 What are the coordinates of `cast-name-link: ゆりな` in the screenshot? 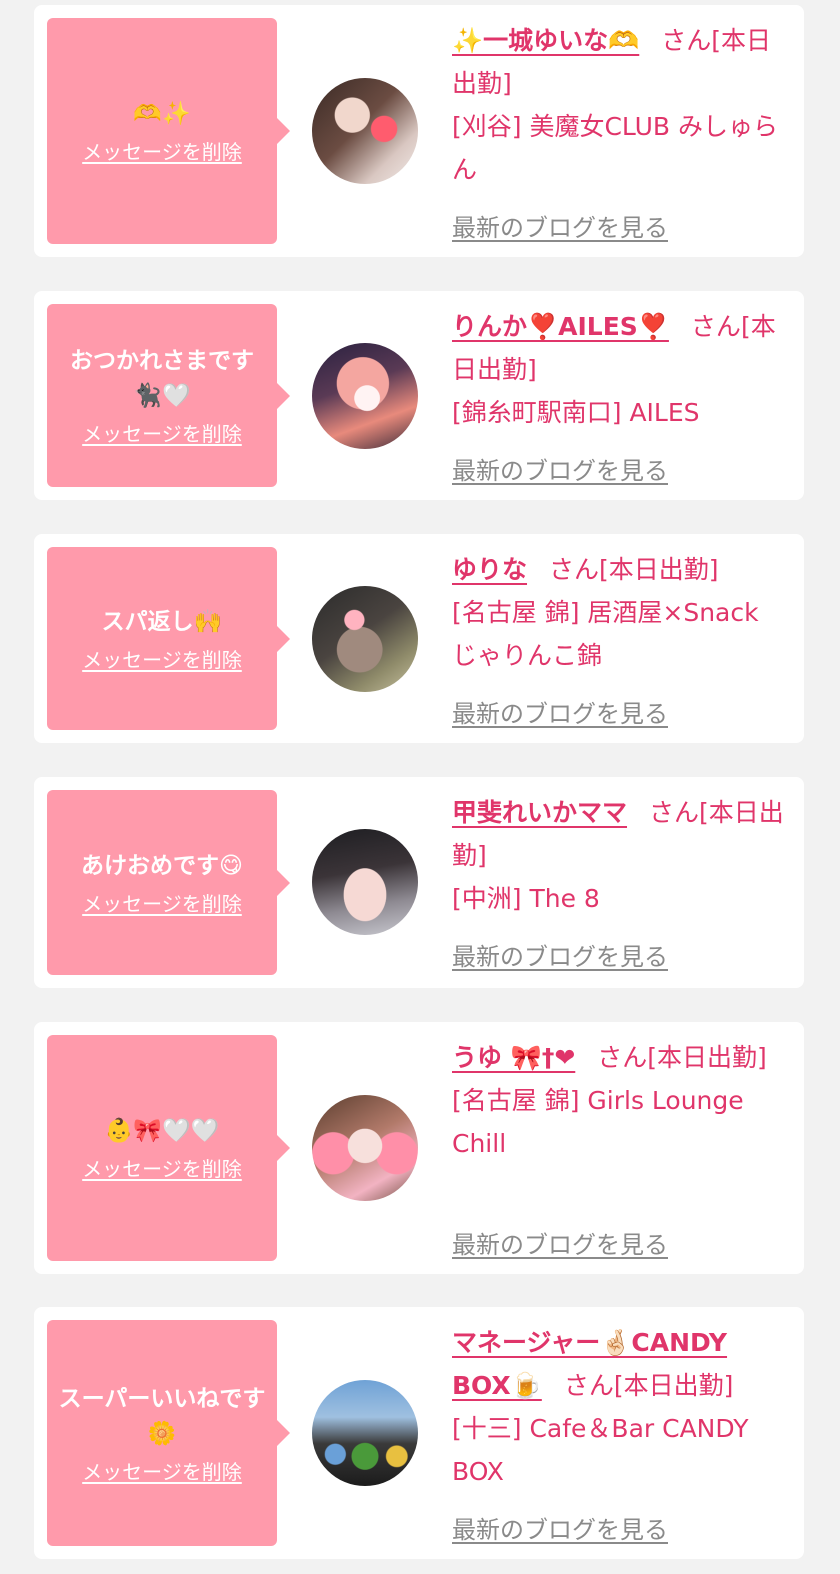 It's located at (489, 569).